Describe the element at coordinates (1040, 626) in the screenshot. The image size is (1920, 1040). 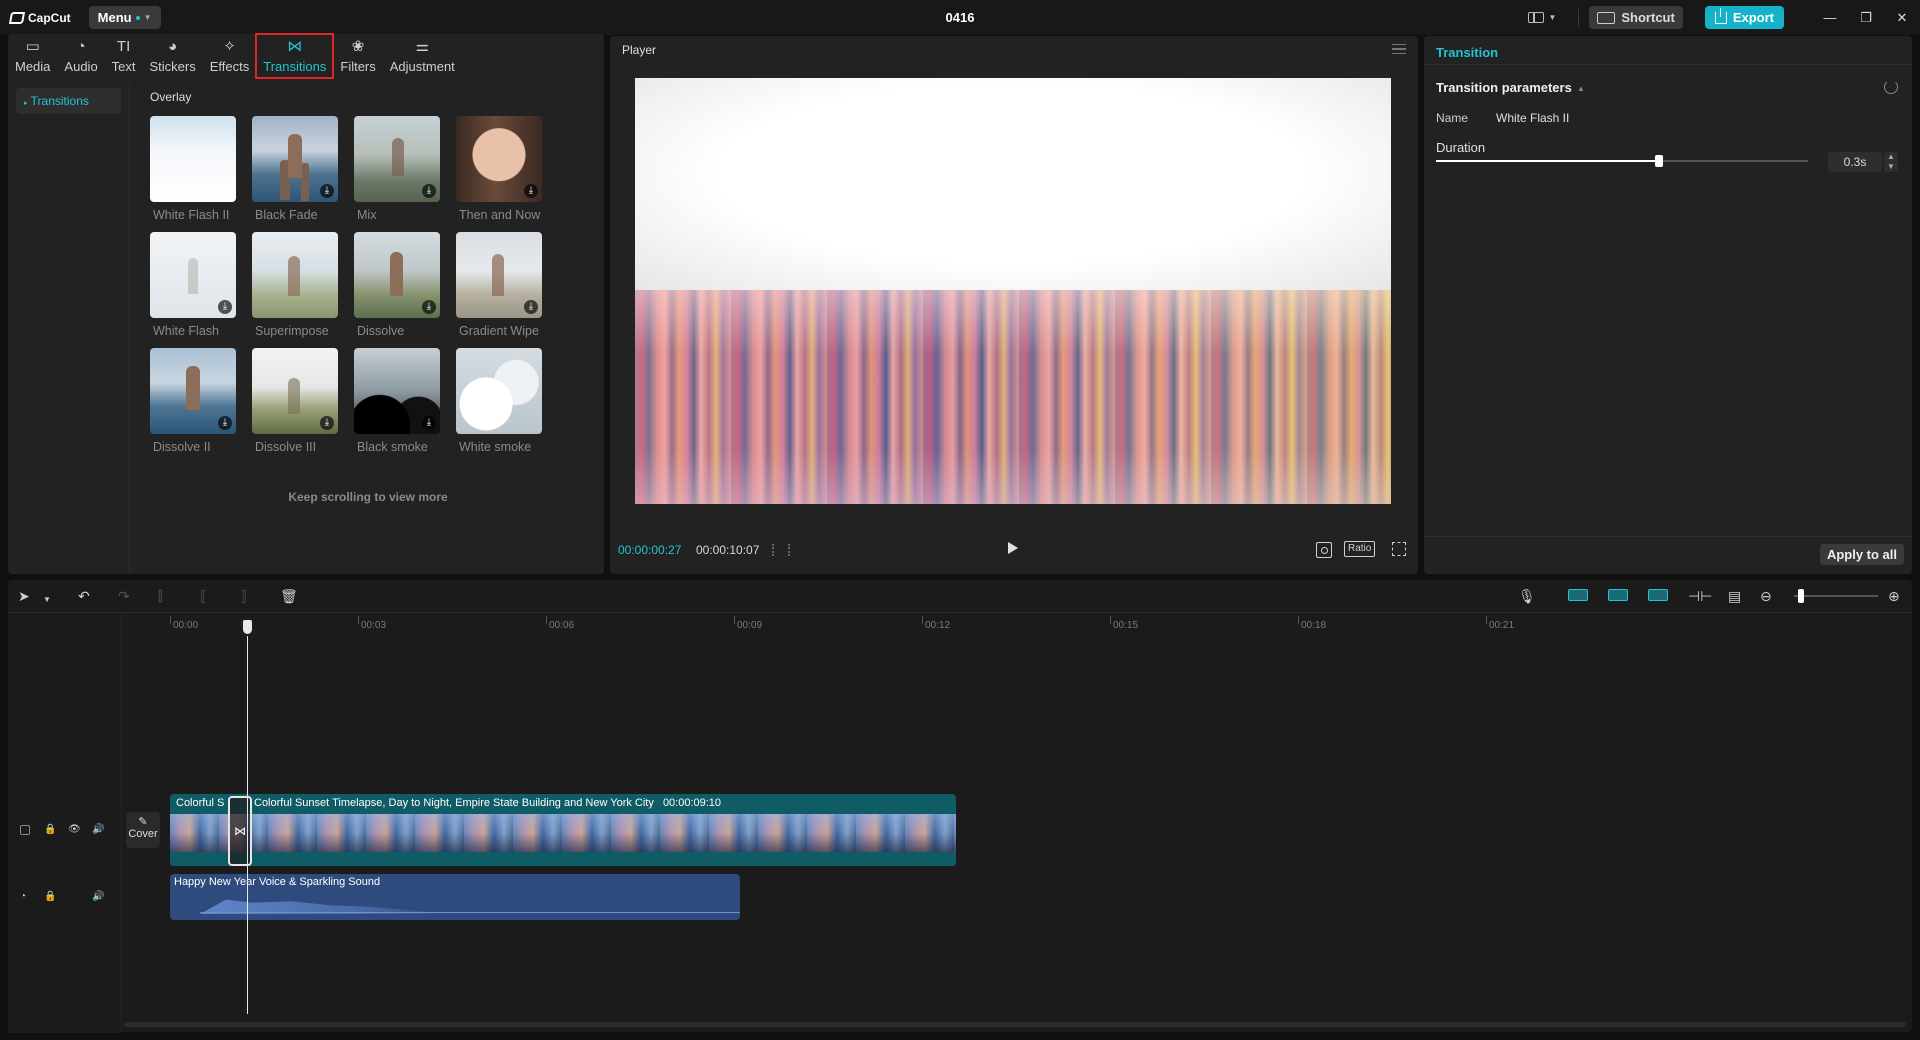
I see `time-ruler: 00:00 00:03 00:06 00:09 00:12 00:15 00:18 00:21` at that location.